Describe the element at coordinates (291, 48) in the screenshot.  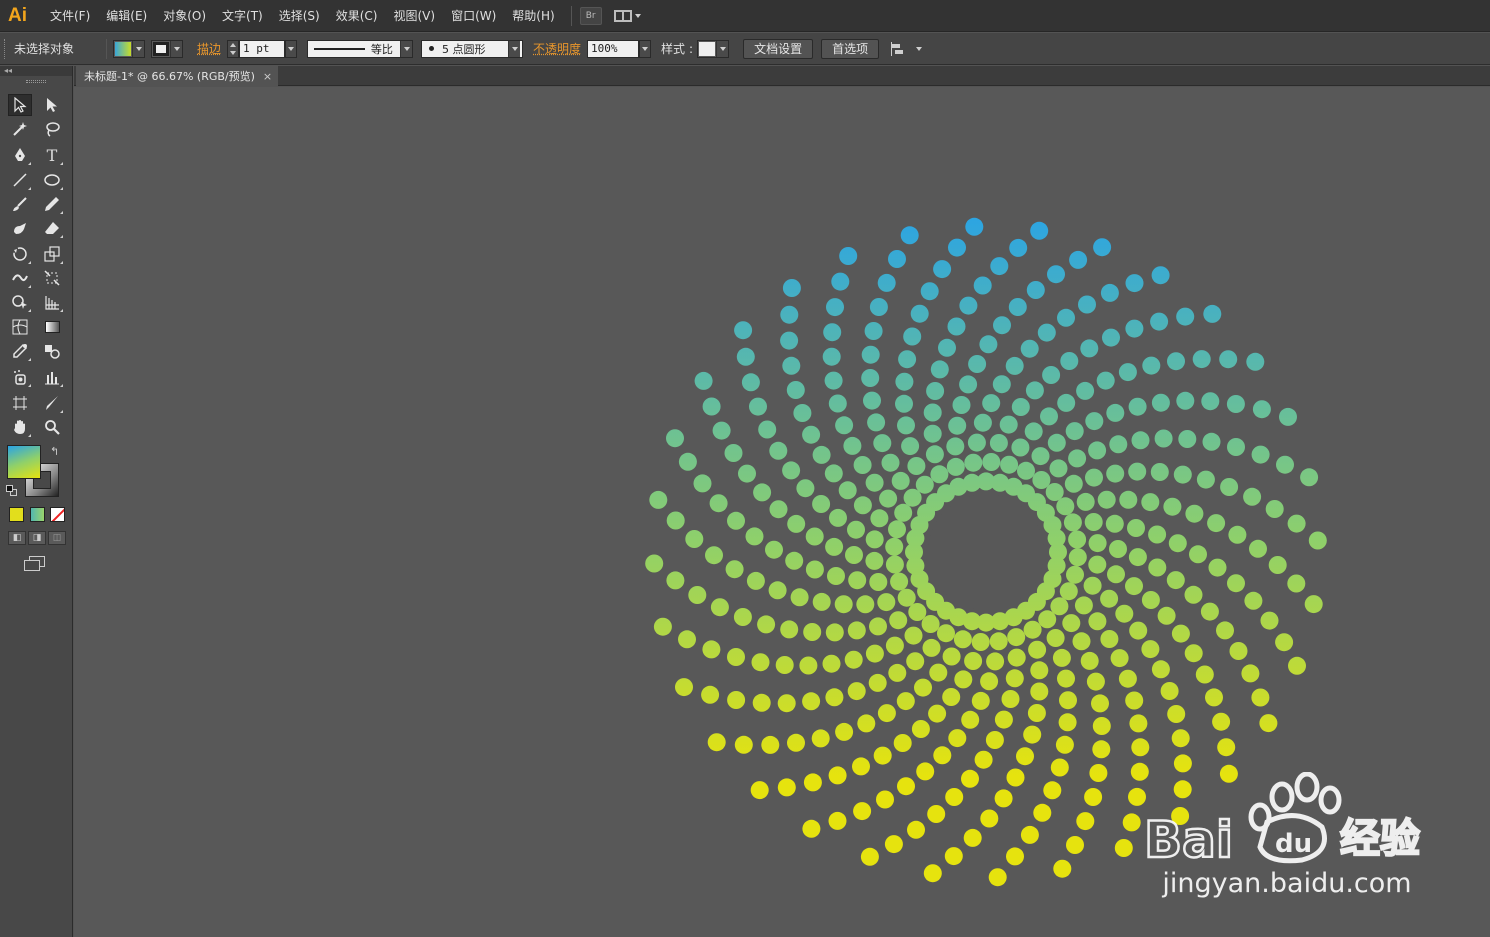
I see `stroke-weight-dropdown` at that location.